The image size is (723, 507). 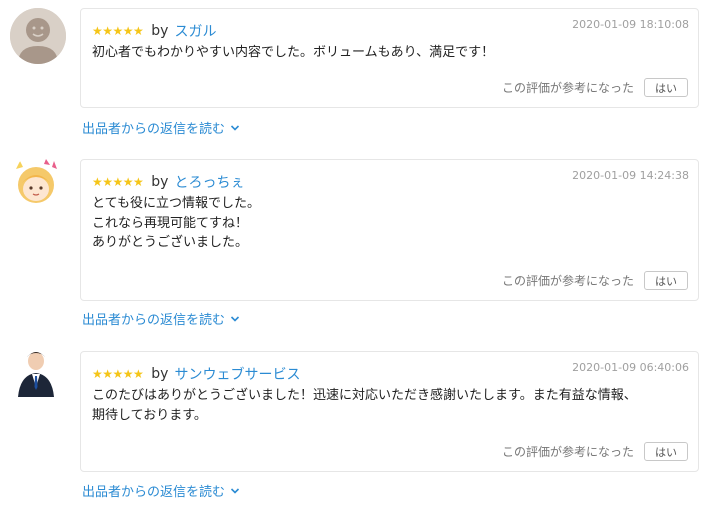 What do you see at coordinates (209, 182) in the screenshot?
I see `reviewer-name-link: とろっちぇ` at bounding box center [209, 182].